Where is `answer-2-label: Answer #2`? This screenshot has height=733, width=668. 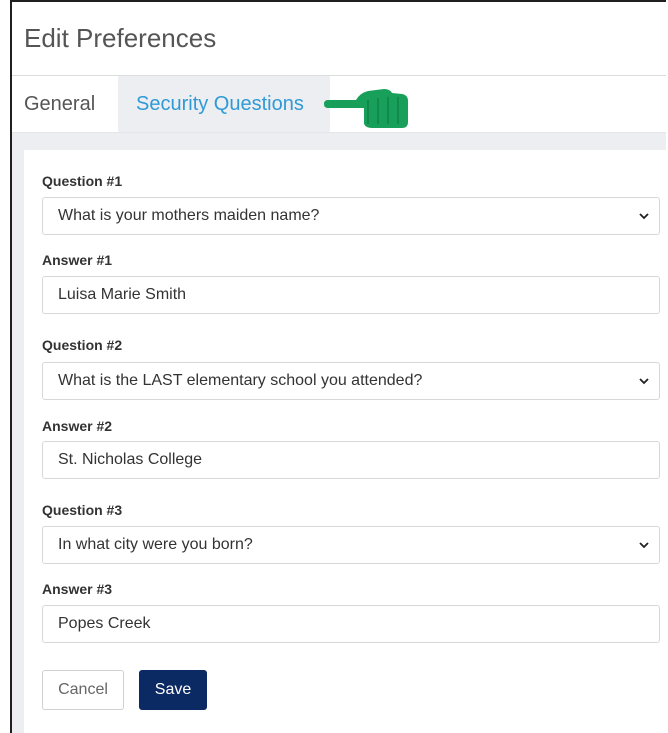
answer-2-label: Answer #2 is located at coordinates (77, 426).